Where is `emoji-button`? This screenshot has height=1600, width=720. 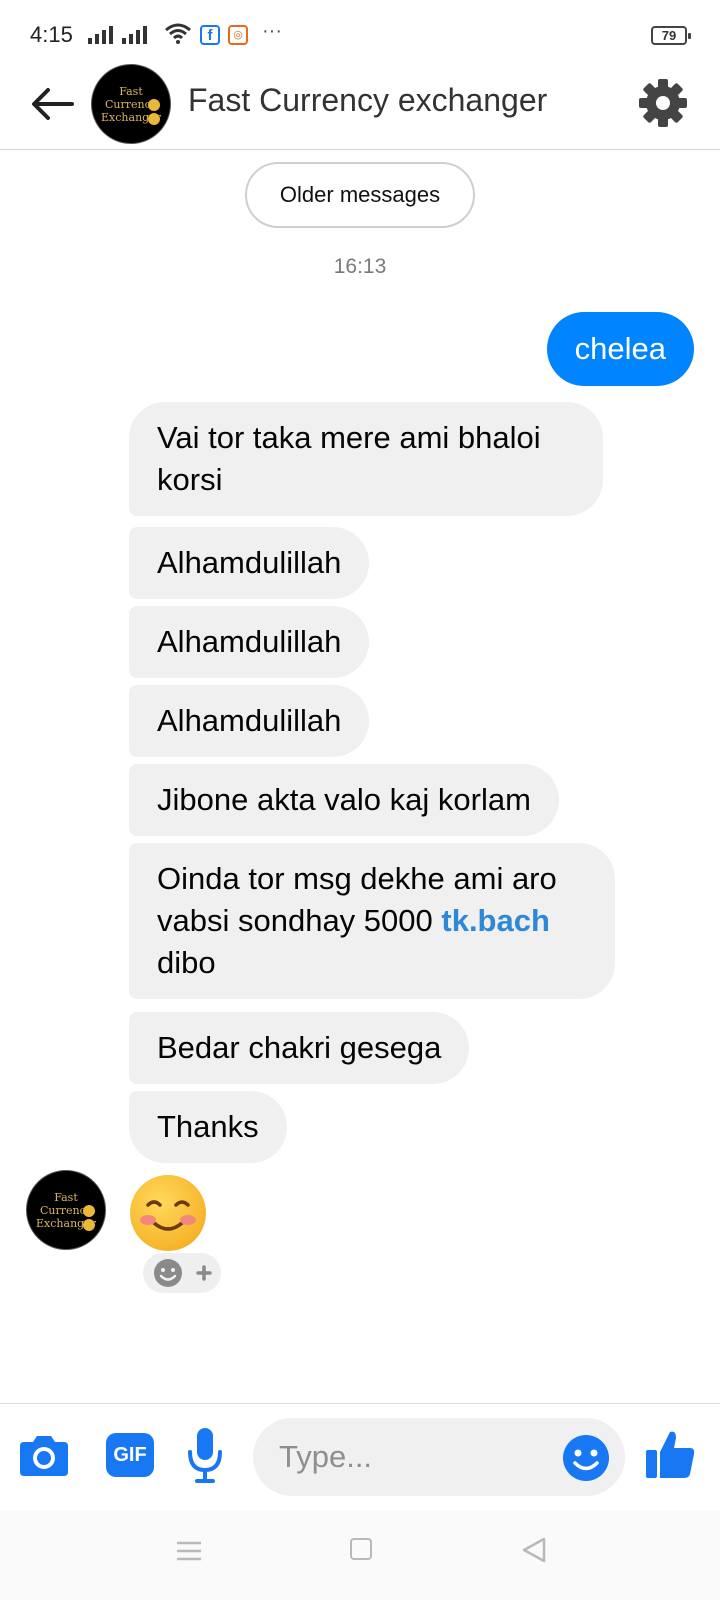 emoji-button is located at coordinates (586, 1458).